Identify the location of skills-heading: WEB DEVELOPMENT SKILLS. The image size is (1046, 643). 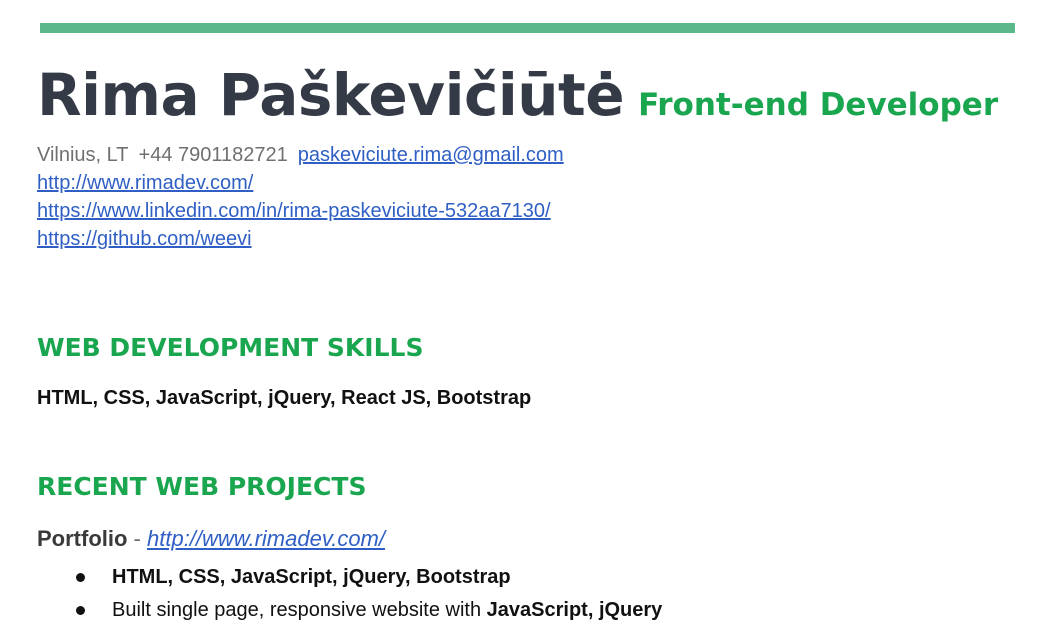
(230, 347).